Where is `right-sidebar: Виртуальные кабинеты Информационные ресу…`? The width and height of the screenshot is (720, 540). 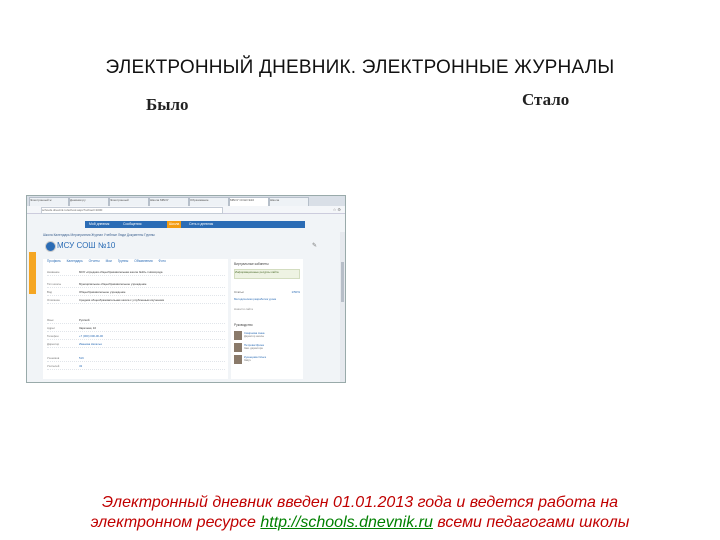 right-sidebar: Виртуальные кабинеты Информационные ресу… is located at coordinates (267, 319).